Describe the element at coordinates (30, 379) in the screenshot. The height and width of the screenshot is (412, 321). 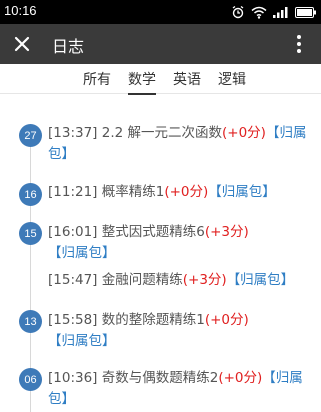
I see `date-badge: 06` at that location.